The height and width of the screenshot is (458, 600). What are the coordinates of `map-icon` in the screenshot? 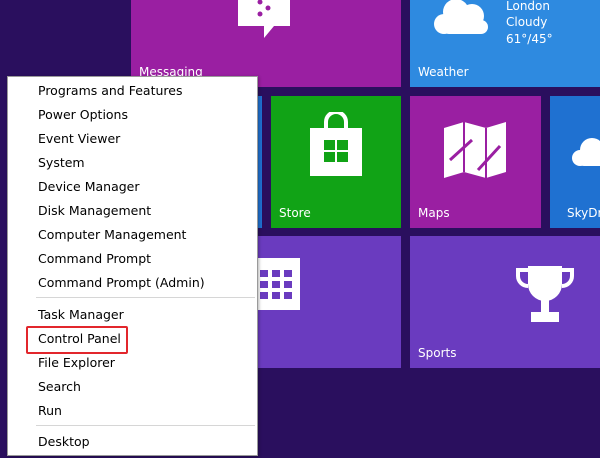 It's located at (475, 150).